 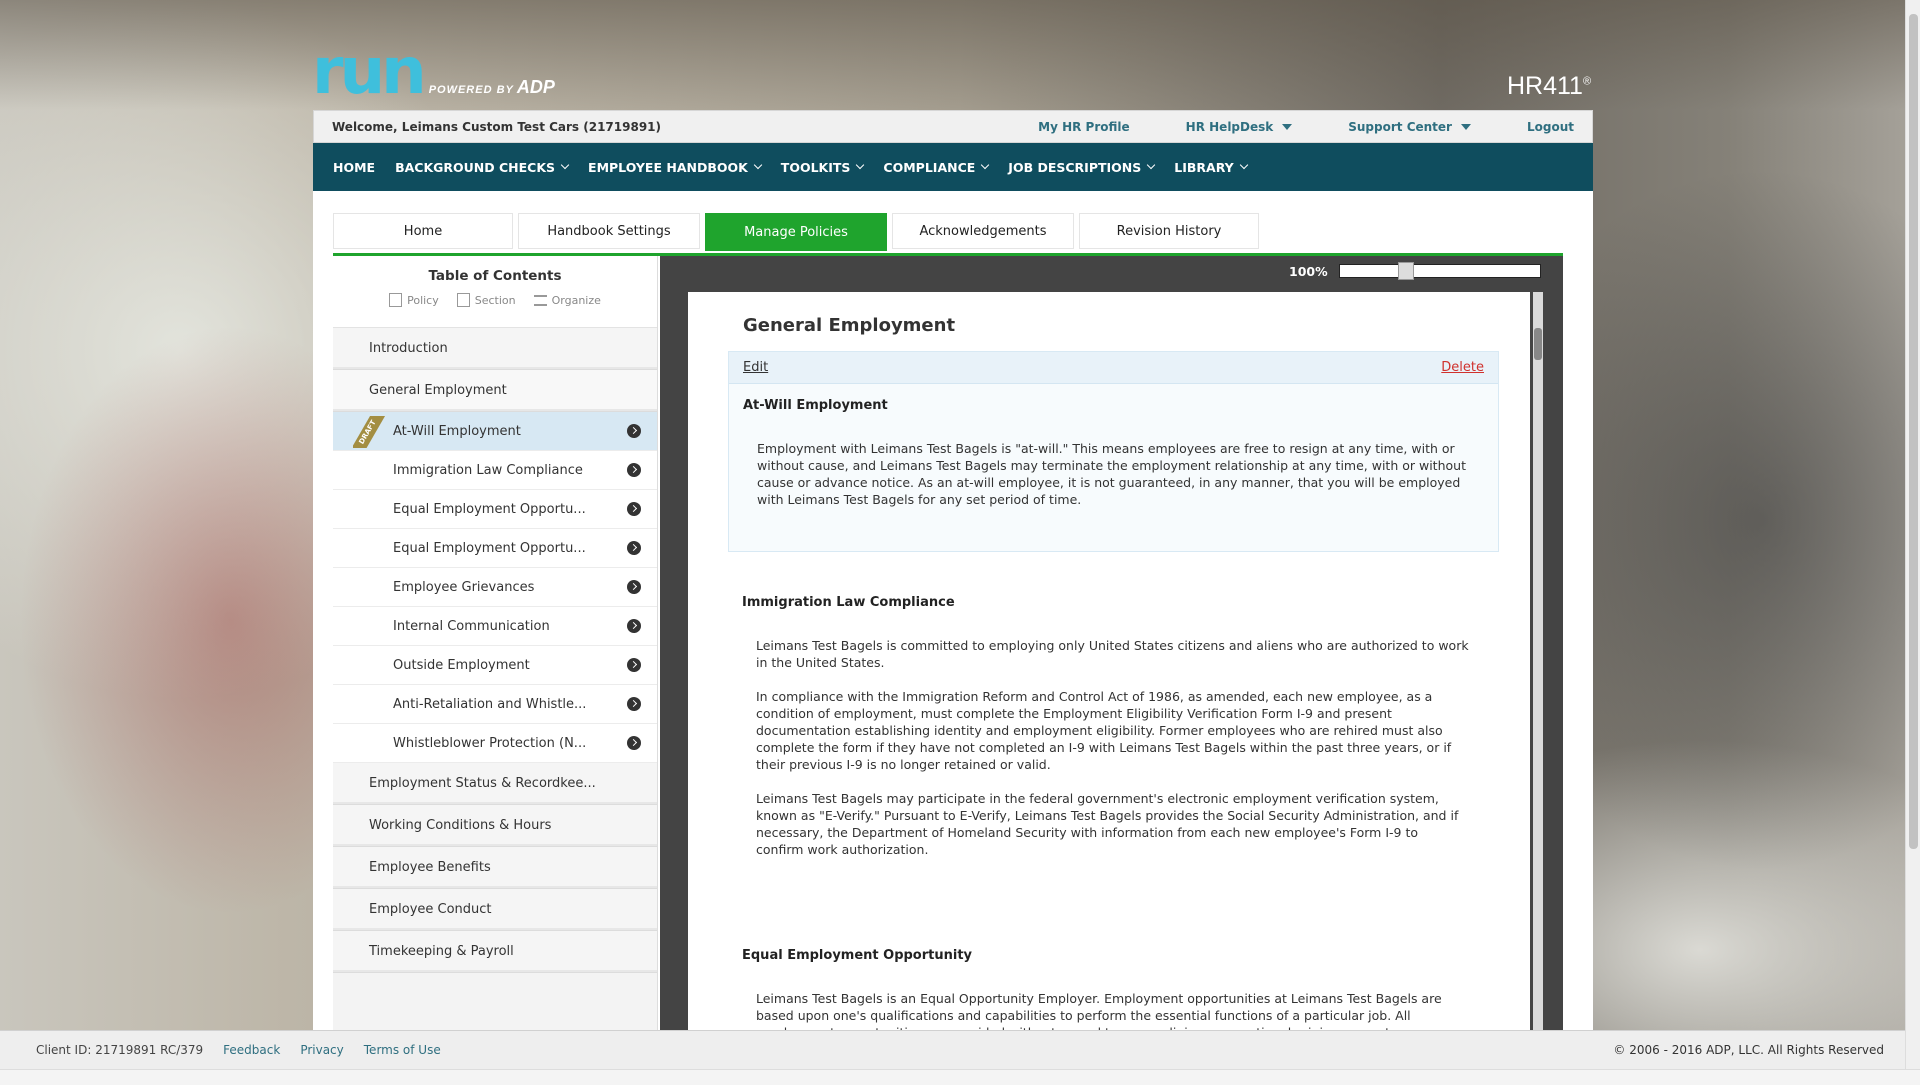 What do you see at coordinates (1913, 431) in the screenshot?
I see `window-scrollbar-thumb` at bounding box center [1913, 431].